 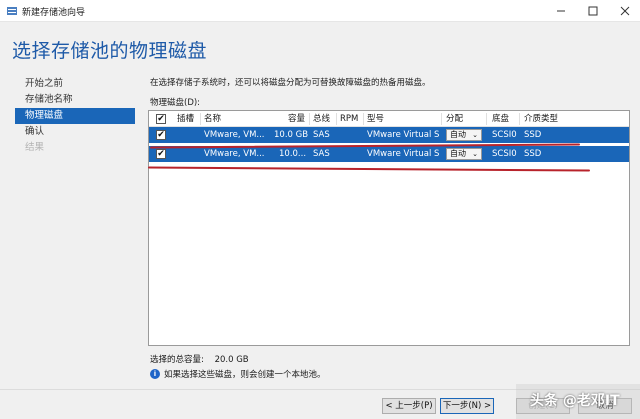 I want to click on maximize-button, so click(x=593, y=11).